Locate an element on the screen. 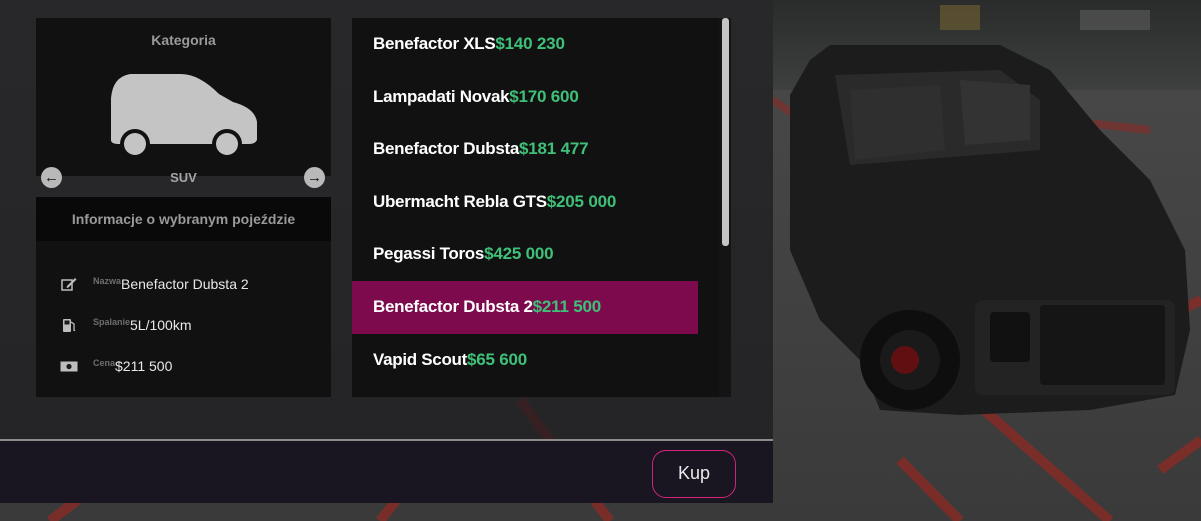 This screenshot has width=1201, height=521. scrollbar-thumb is located at coordinates (725, 132).